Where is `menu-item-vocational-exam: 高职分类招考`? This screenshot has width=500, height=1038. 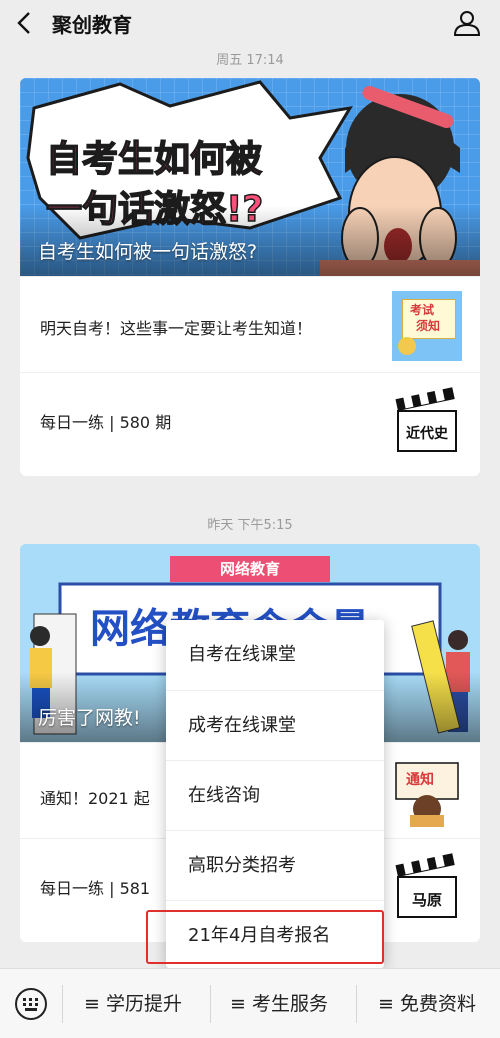 menu-item-vocational-exam: 高职分类招考 is located at coordinates (275, 865).